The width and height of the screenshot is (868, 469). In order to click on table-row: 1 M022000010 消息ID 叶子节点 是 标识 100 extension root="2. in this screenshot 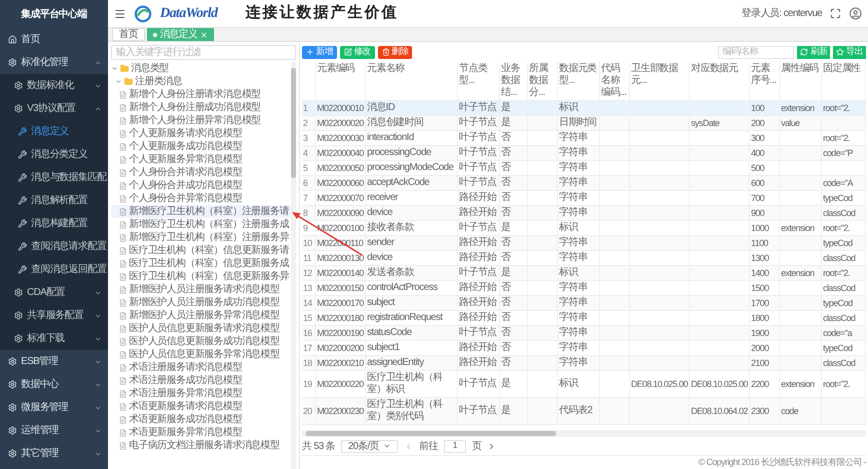, I will do `click(584, 108)`.